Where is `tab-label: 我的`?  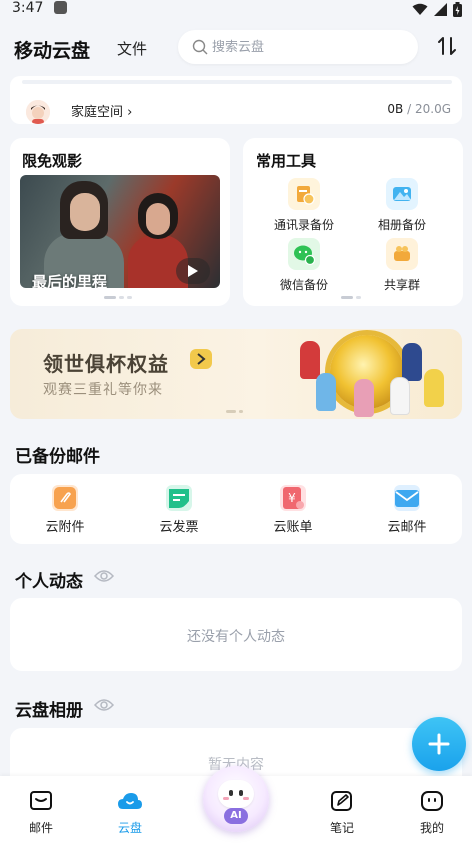
tab-label: 我的 is located at coordinates (431, 828).